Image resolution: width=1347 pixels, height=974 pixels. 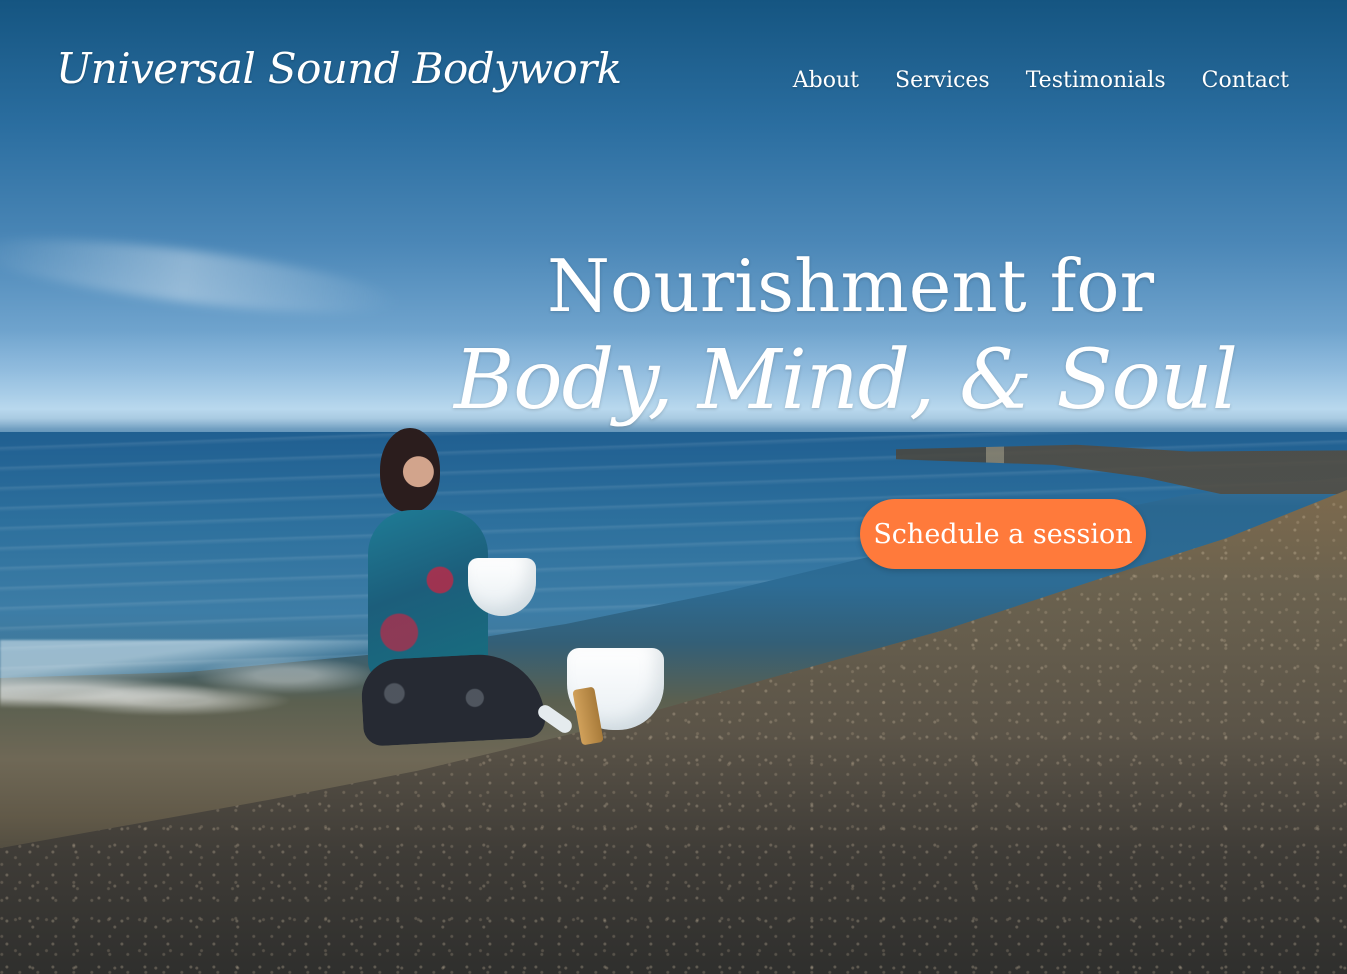 What do you see at coordinates (1096, 81) in the screenshot?
I see `nav-testimonials-link: Testimonials` at bounding box center [1096, 81].